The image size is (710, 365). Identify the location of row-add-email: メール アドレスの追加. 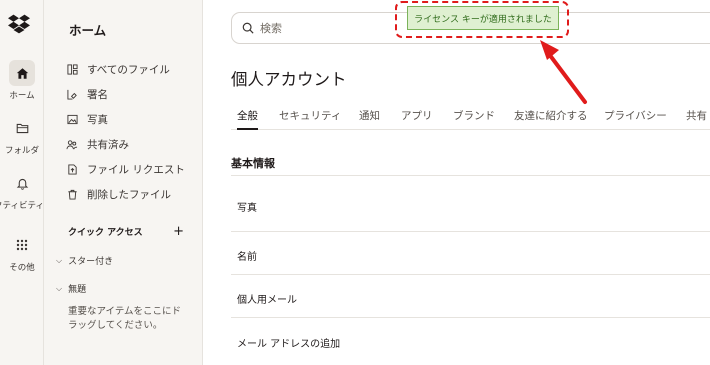
(288, 342).